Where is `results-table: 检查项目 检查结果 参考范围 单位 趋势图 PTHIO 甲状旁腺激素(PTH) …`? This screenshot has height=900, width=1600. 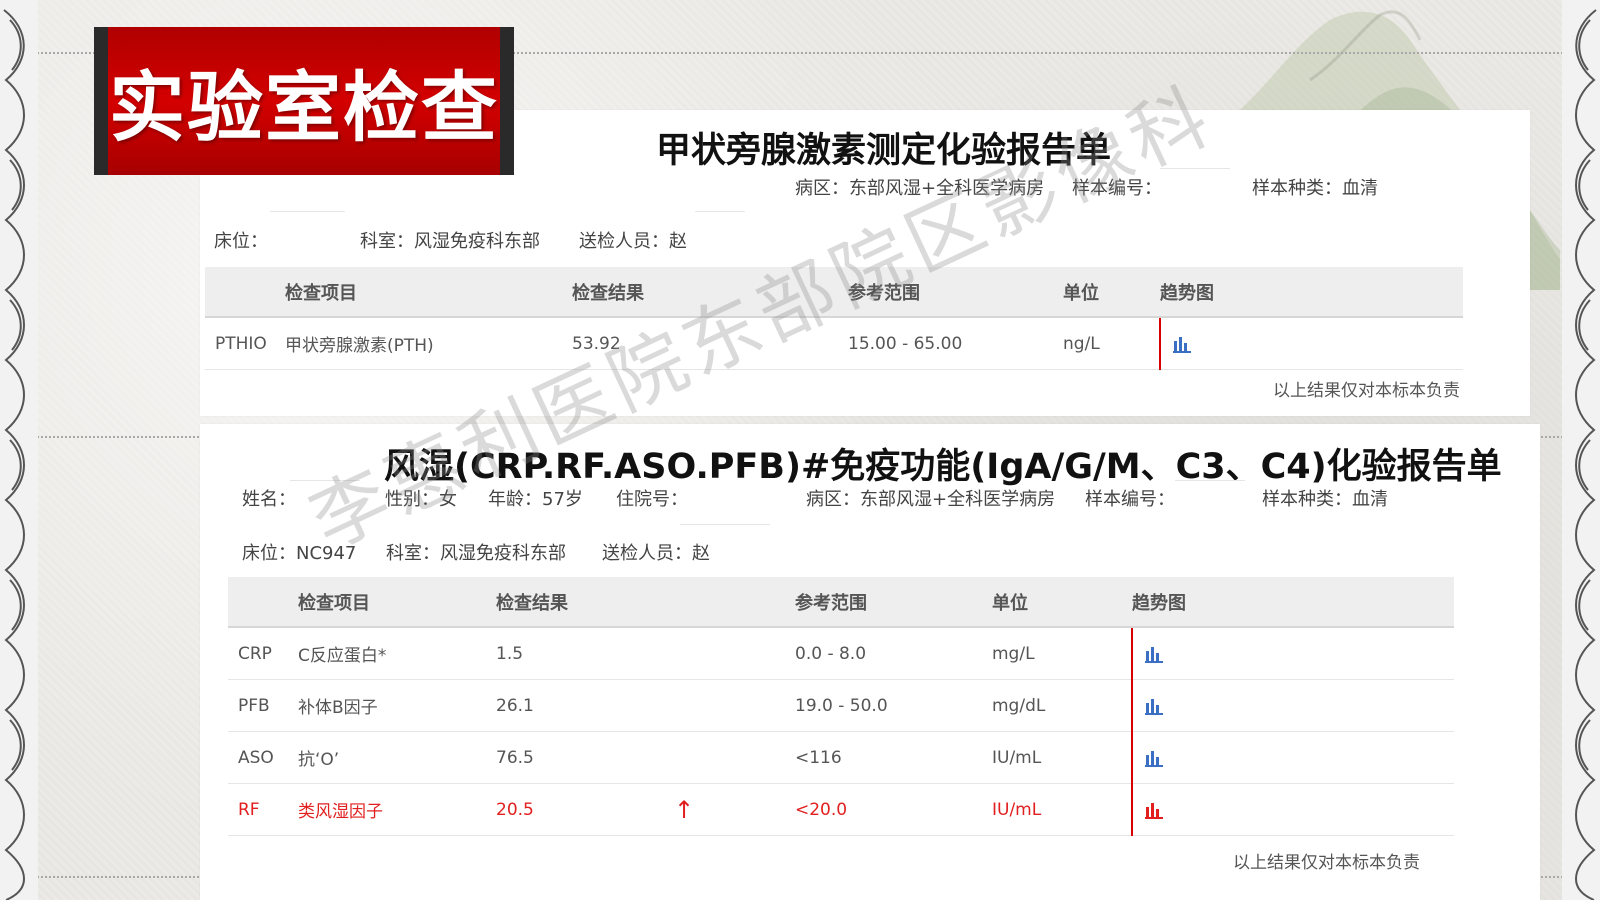
results-table: 检查项目 检查结果 参考范围 单位 趋势图 PTHIO 甲状旁腺激素(PTH) … is located at coordinates (834, 318).